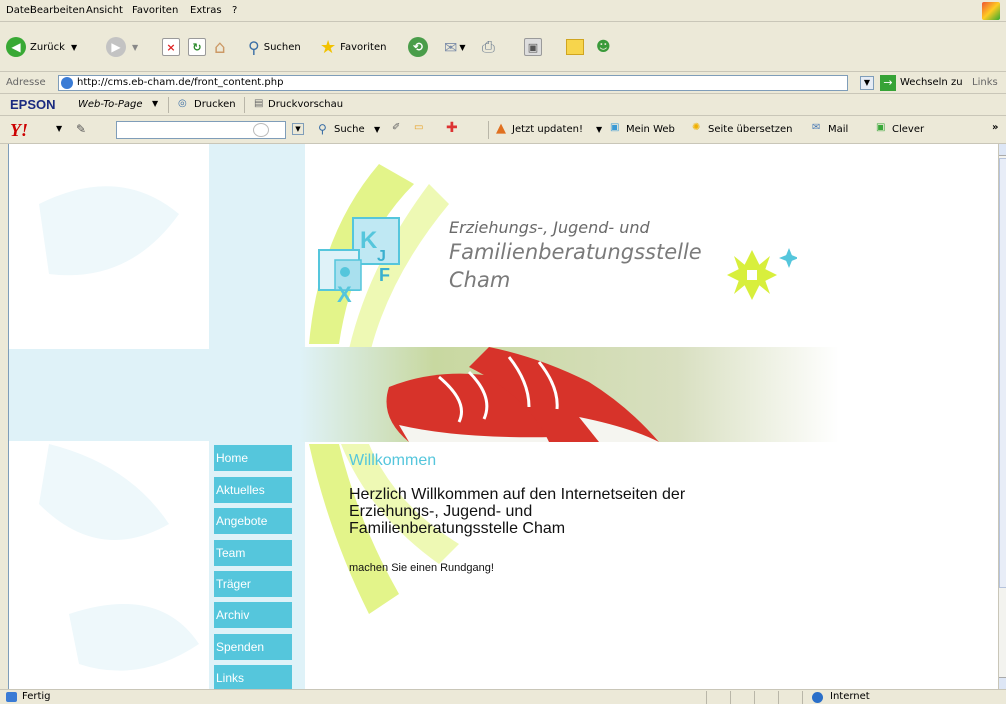 This screenshot has width=1006, height=704. I want to click on forward-button: ▶ ▼, so click(122, 47).